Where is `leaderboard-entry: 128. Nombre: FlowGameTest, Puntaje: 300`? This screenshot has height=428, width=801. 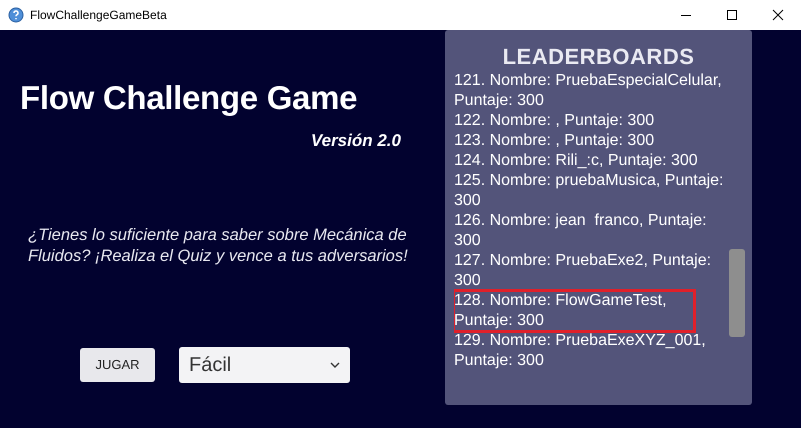 leaderboard-entry: 128. Nombre: FlowGameTest, Puntaje: 300 is located at coordinates (574, 311).